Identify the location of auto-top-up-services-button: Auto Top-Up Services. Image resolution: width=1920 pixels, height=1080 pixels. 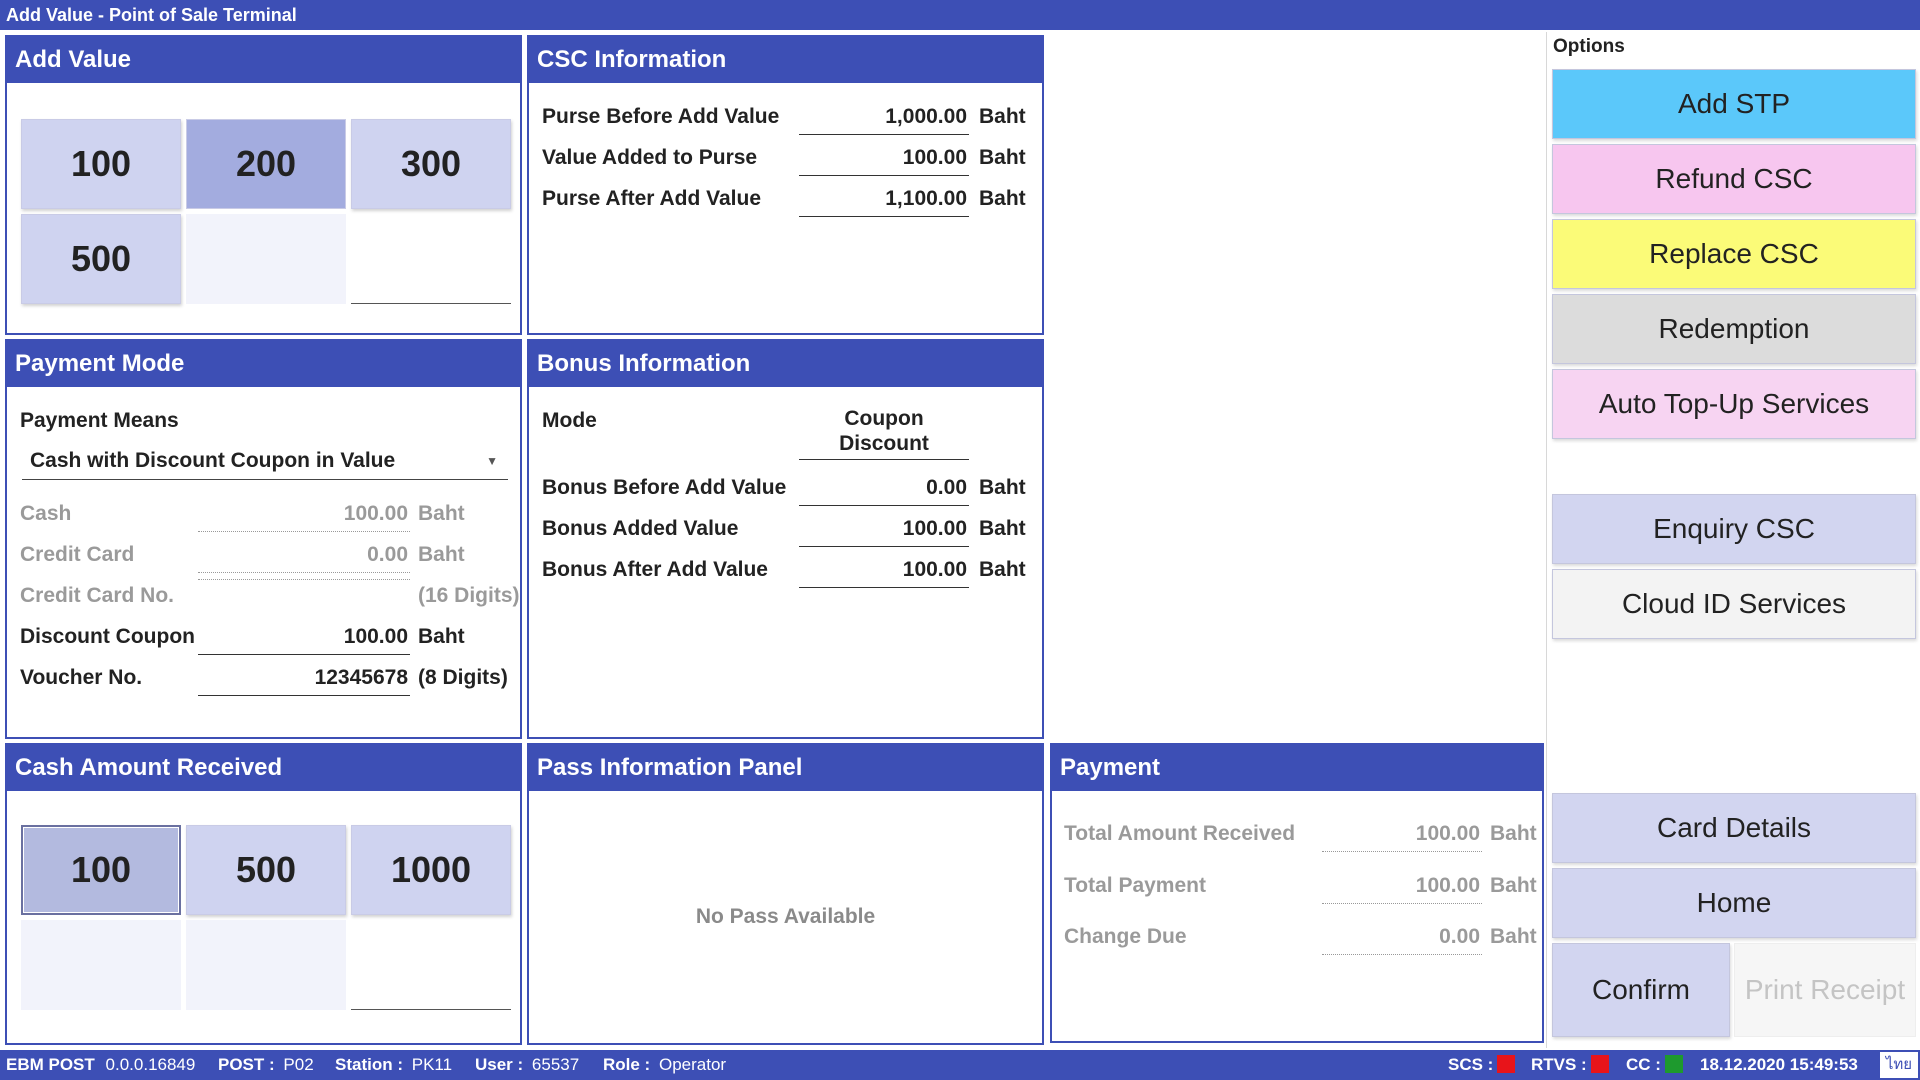
(1734, 404).